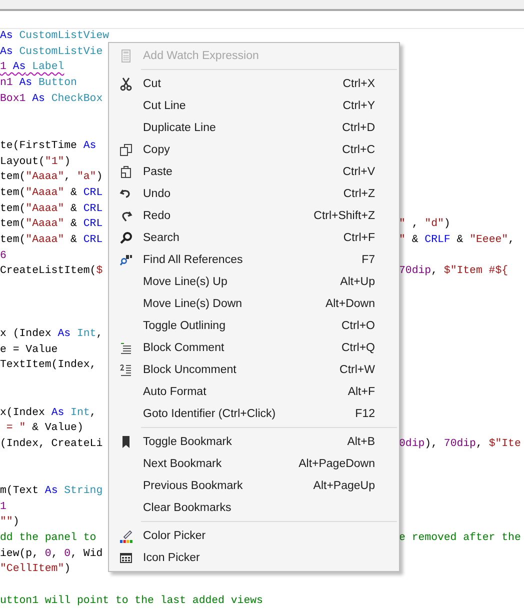  Describe the element at coordinates (51, 334) in the screenshot. I see `code-text: x (Index As Int,` at that location.